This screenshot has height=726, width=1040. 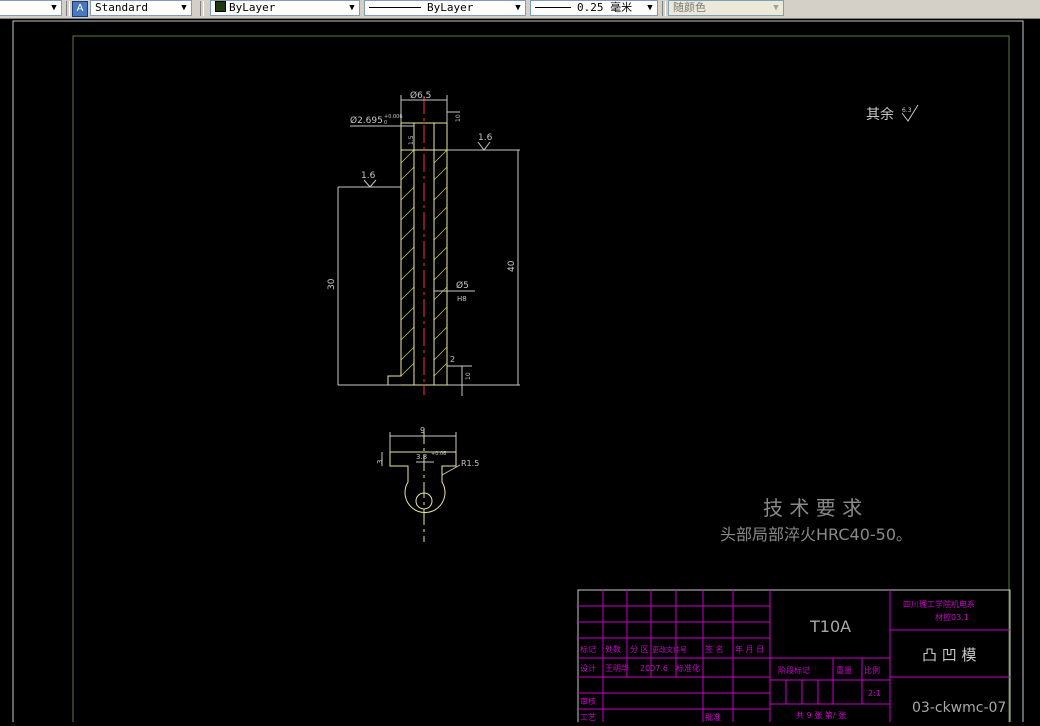 I want to click on section-depth: 3, so click(x=380, y=462).